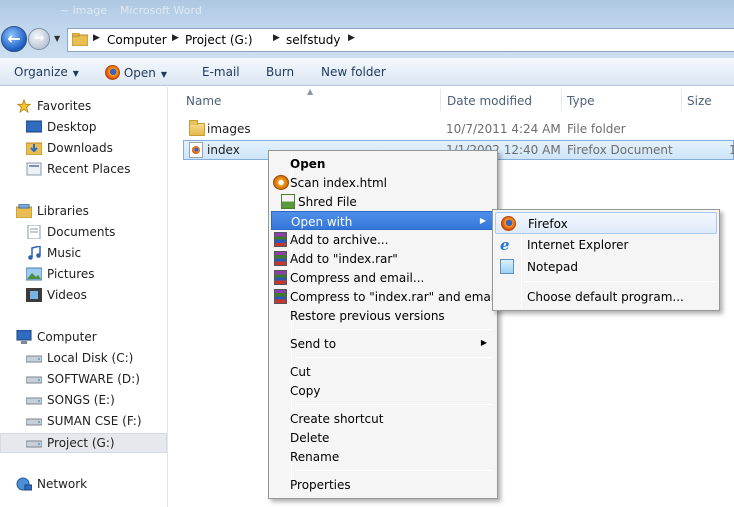 Image resolution: width=734 pixels, height=507 pixels. I want to click on shredder-icon, so click(288, 201).